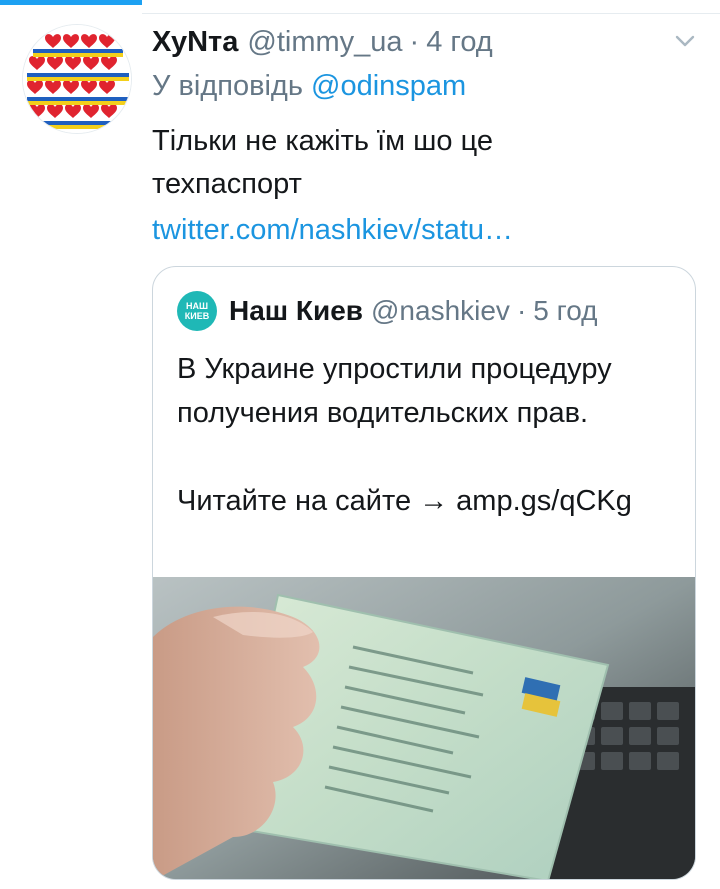 This screenshot has height=889, width=720. I want to click on quoted-avatar-text-top: НАШ, so click(197, 306).